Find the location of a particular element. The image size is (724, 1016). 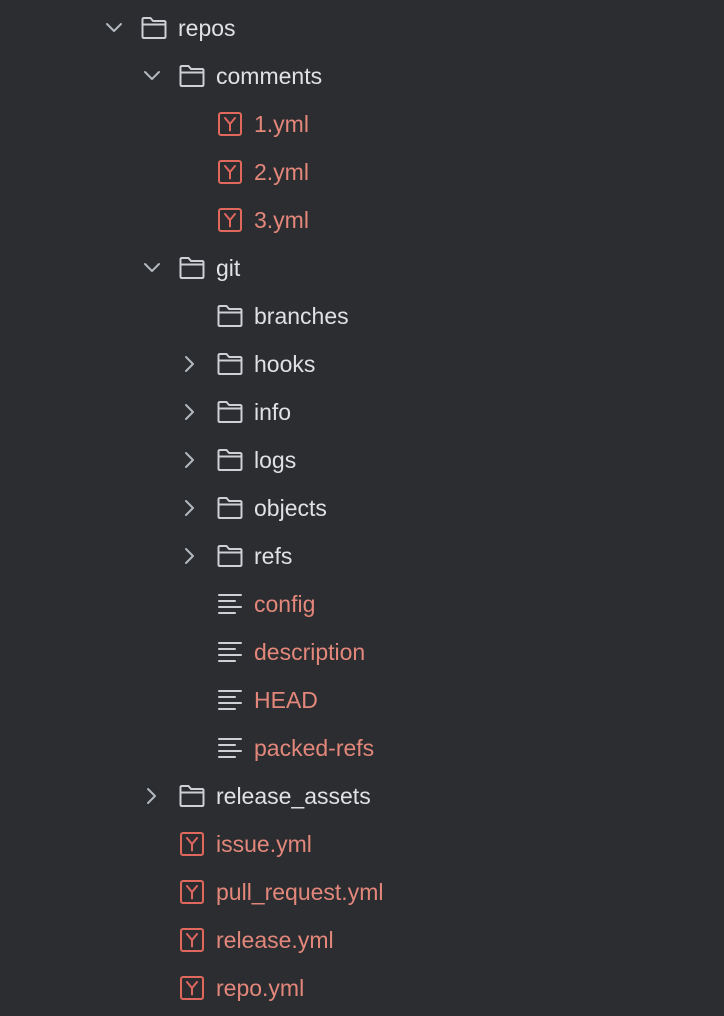

tree-item-label: git is located at coordinates (228, 268).